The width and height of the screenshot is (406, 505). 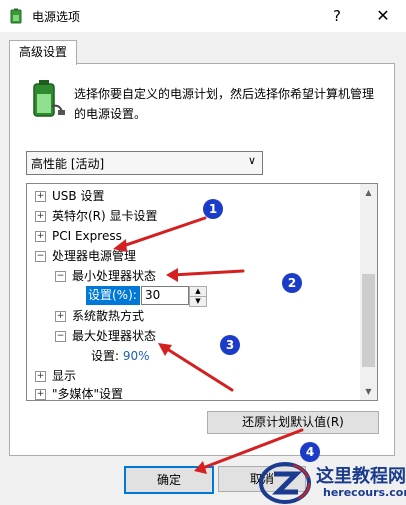 I want to click on tree-item-system-cooling: + 系统散热方式, so click(x=99, y=316).